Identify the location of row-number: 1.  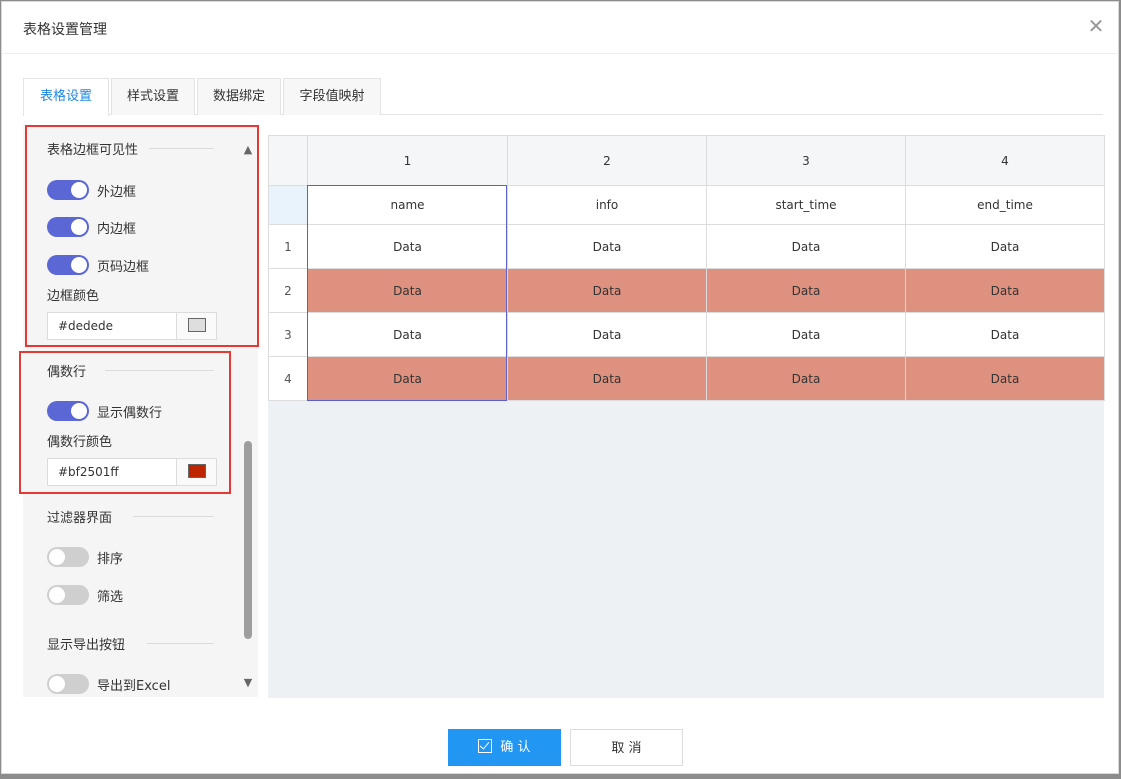
(288, 246).